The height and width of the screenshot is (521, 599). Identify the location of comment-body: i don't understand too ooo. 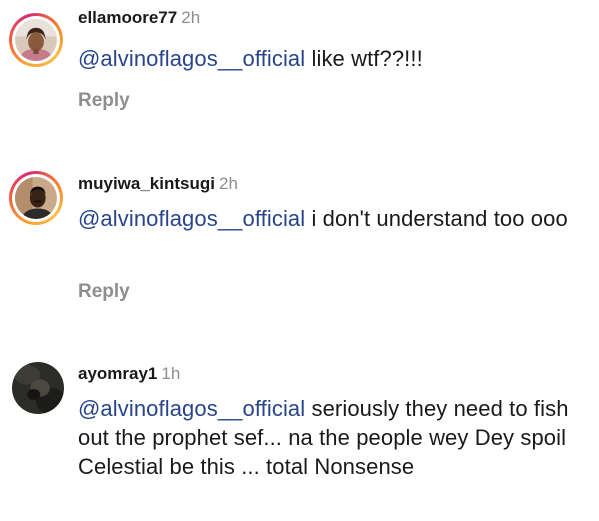
(436, 218).